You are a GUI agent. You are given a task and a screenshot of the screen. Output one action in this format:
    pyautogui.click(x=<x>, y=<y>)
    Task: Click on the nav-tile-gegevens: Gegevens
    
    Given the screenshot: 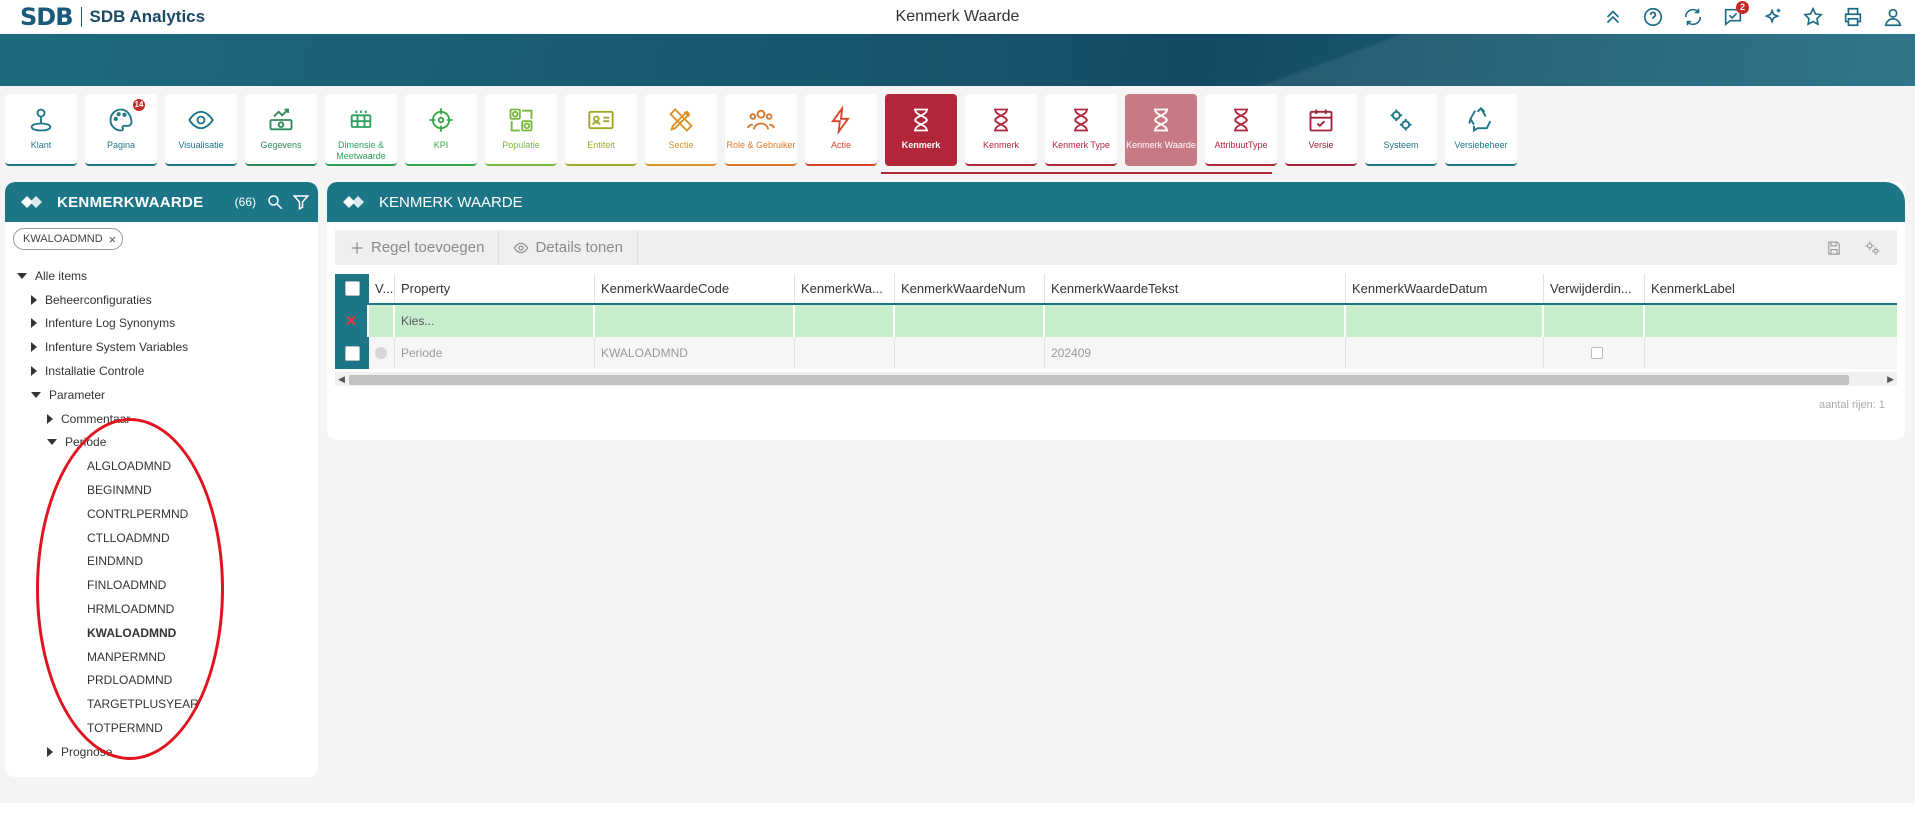 What is the action you would take?
    pyautogui.click(x=281, y=130)
    